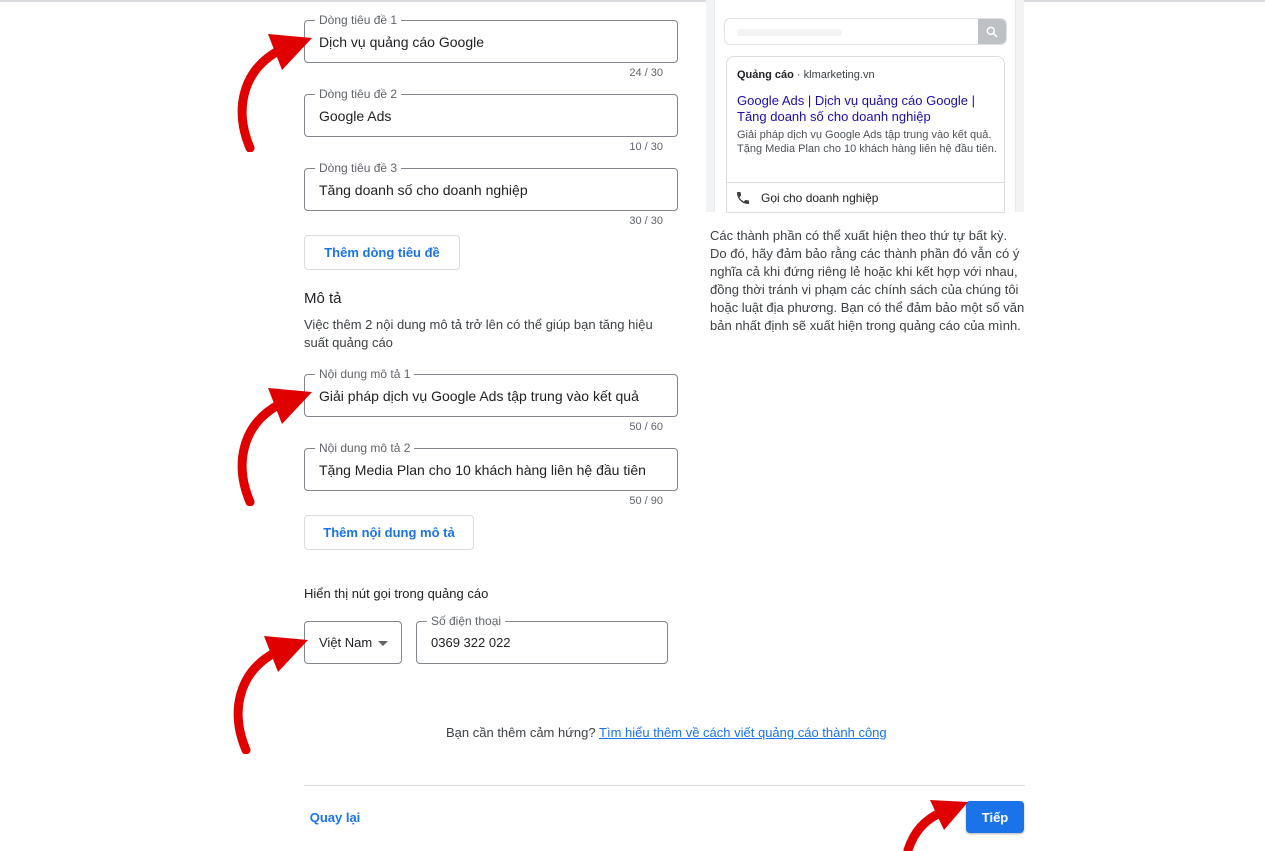  Describe the element at coordinates (646, 221) in the screenshot. I see `headline-3-counter: 30 / 30` at that location.